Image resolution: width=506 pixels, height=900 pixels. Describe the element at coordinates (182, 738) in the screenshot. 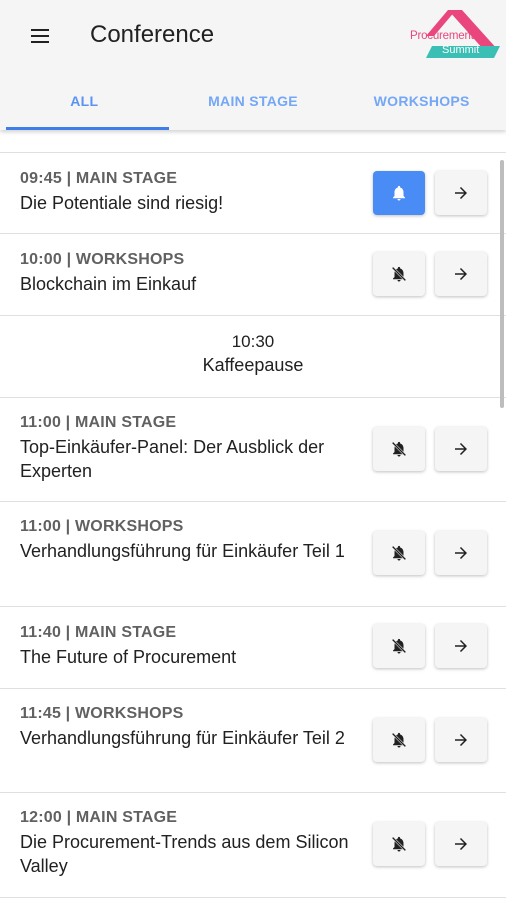

I see `session-title: Verhandlungsführung für Einkäufer Teil 2` at that location.